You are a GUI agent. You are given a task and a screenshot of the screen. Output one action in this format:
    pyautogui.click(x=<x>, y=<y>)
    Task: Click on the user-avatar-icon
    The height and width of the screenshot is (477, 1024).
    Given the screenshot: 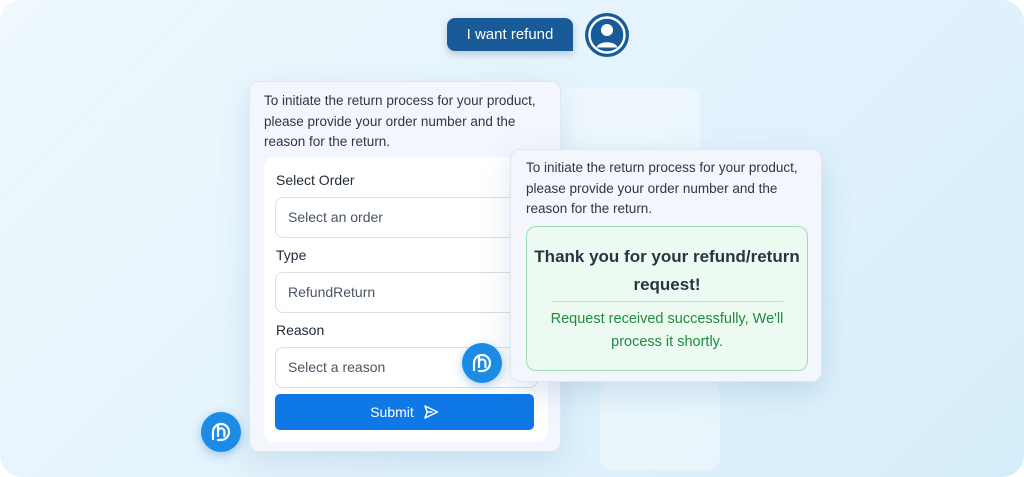 What is the action you would take?
    pyautogui.click(x=607, y=35)
    